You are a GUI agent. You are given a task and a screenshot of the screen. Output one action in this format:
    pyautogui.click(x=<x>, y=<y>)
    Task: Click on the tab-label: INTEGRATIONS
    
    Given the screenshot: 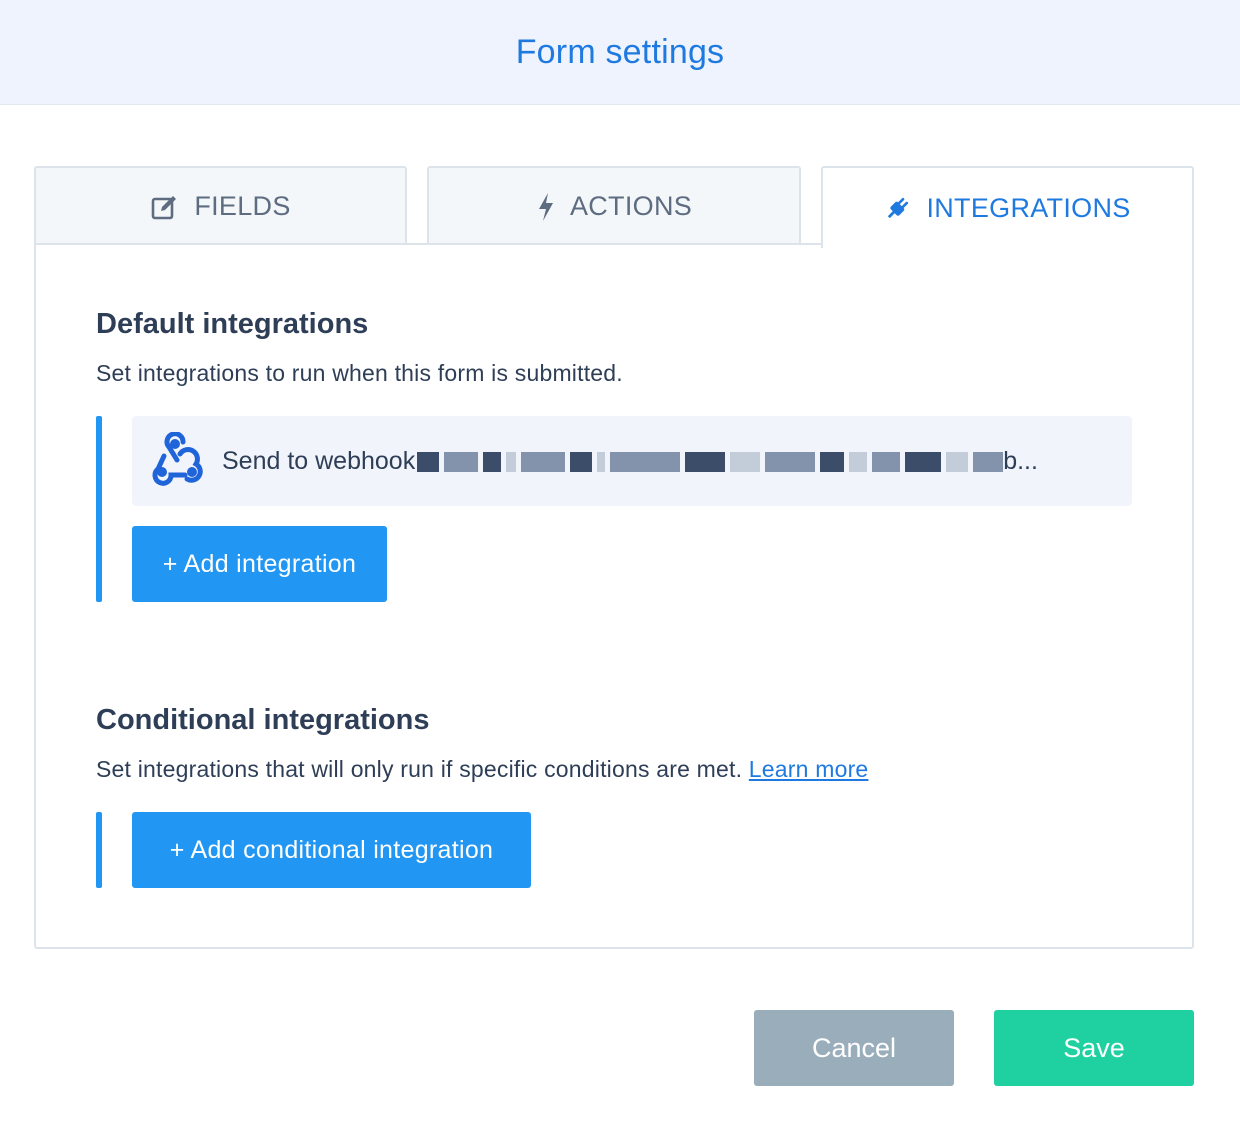 What is the action you would take?
    pyautogui.click(x=1028, y=207)
    